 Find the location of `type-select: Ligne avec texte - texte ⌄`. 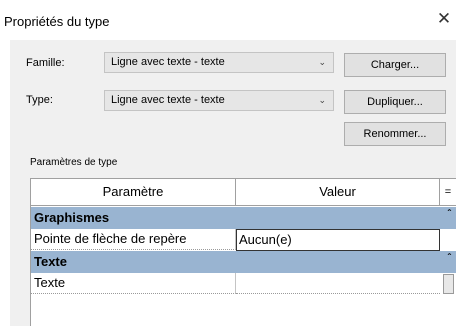

type-select: Ligne avec texte - texte ⌄ is located at coordinates (219, 100).